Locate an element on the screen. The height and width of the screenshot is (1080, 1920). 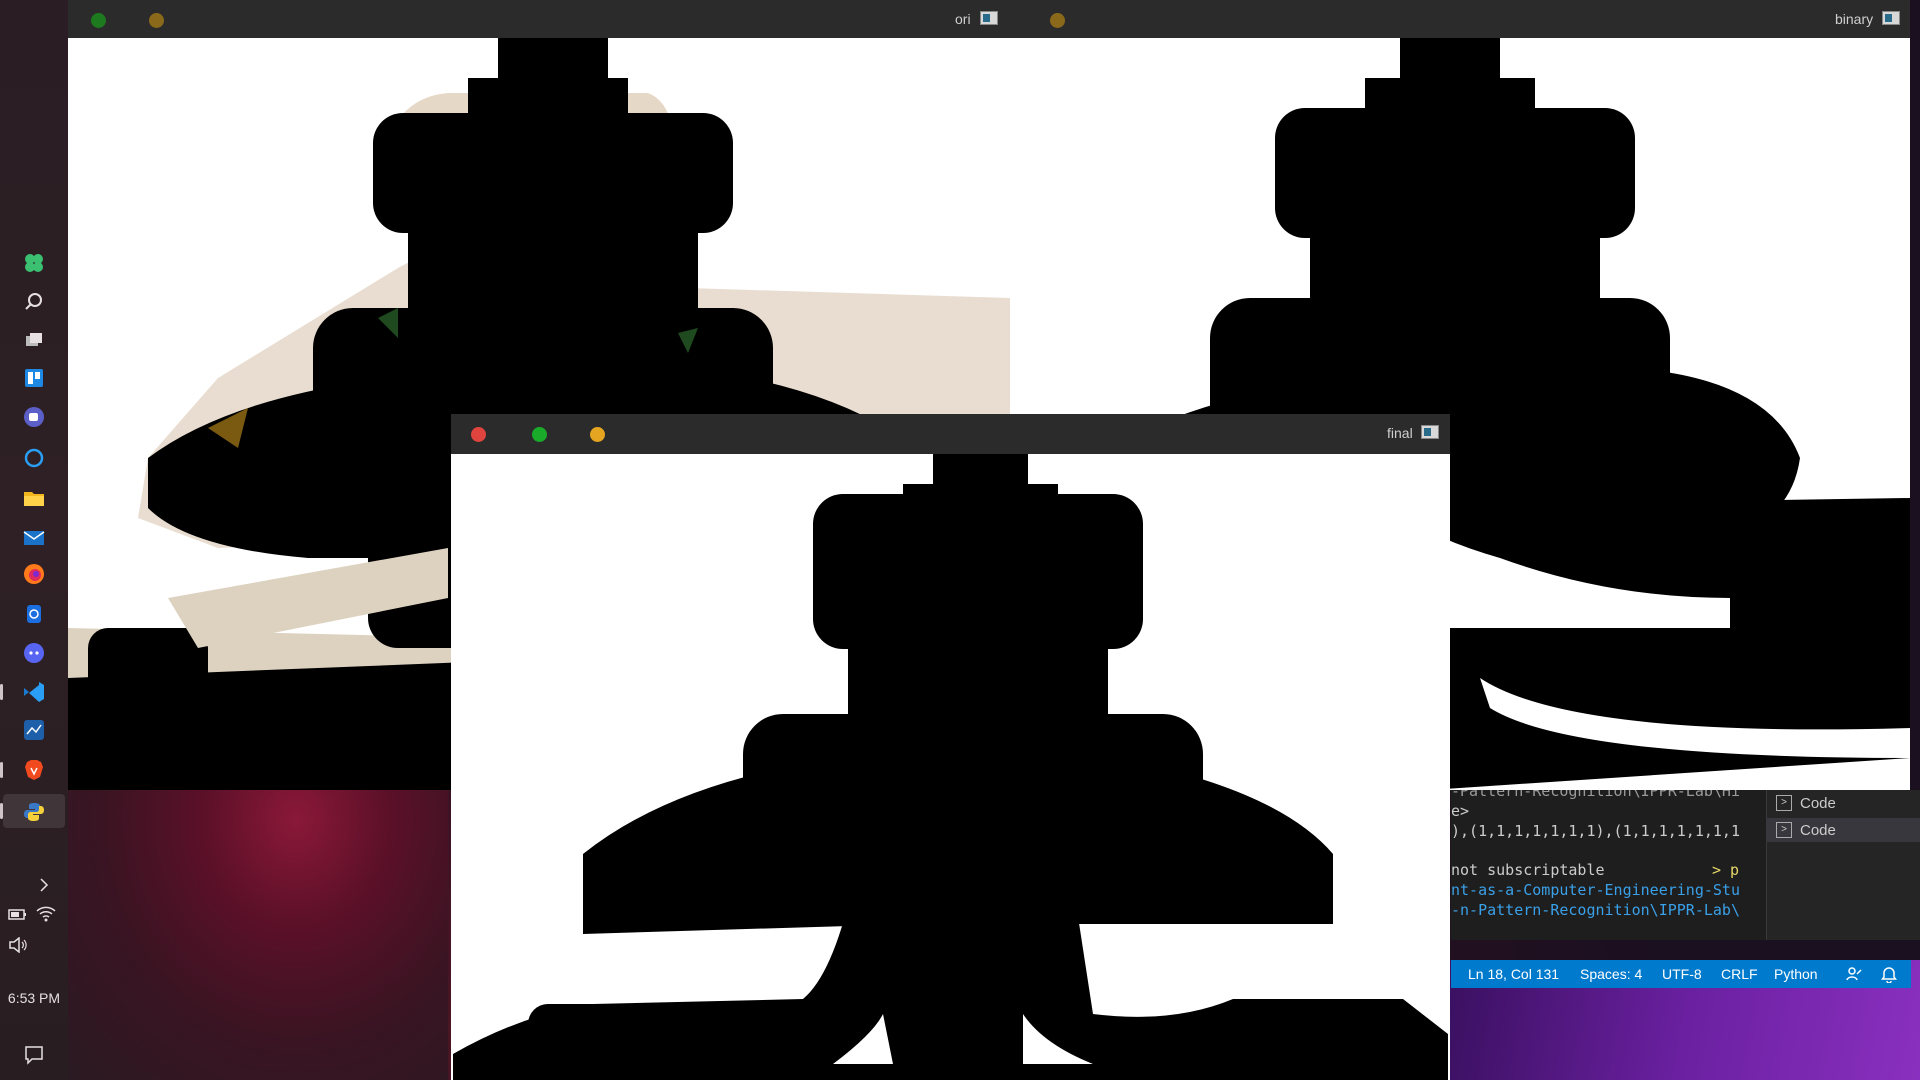
indent-spaces: Spaces: 4 is located at coordinates (1611, 974).